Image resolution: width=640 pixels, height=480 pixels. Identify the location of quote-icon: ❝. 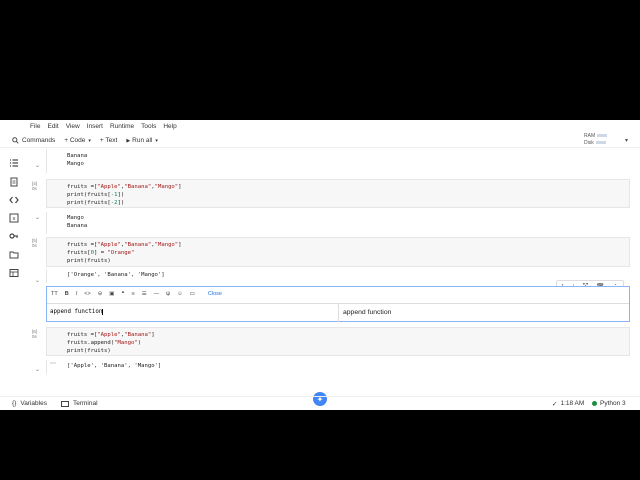
(123, 294).